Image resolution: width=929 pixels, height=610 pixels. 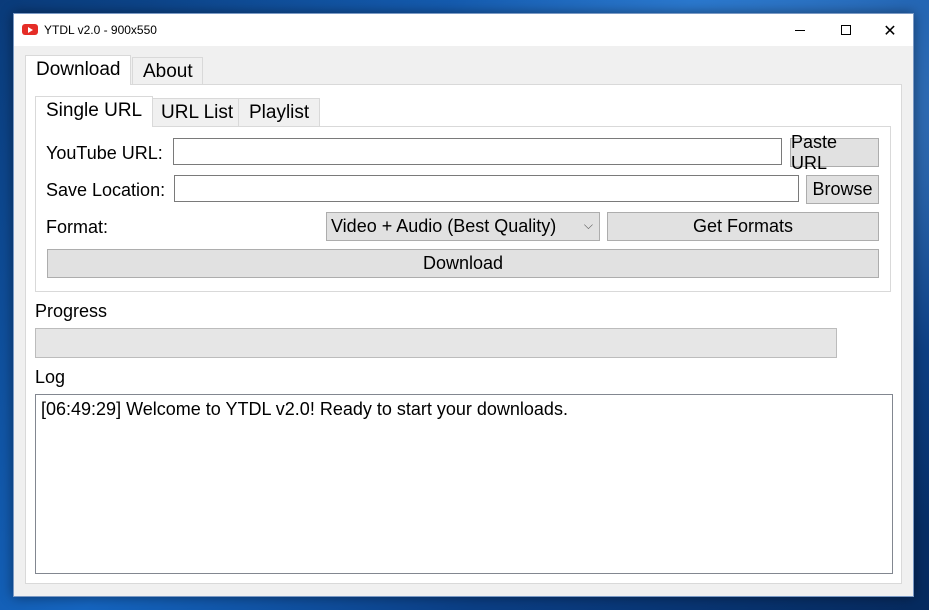 I want to click on minimize-button, so click(x=800, y=30).